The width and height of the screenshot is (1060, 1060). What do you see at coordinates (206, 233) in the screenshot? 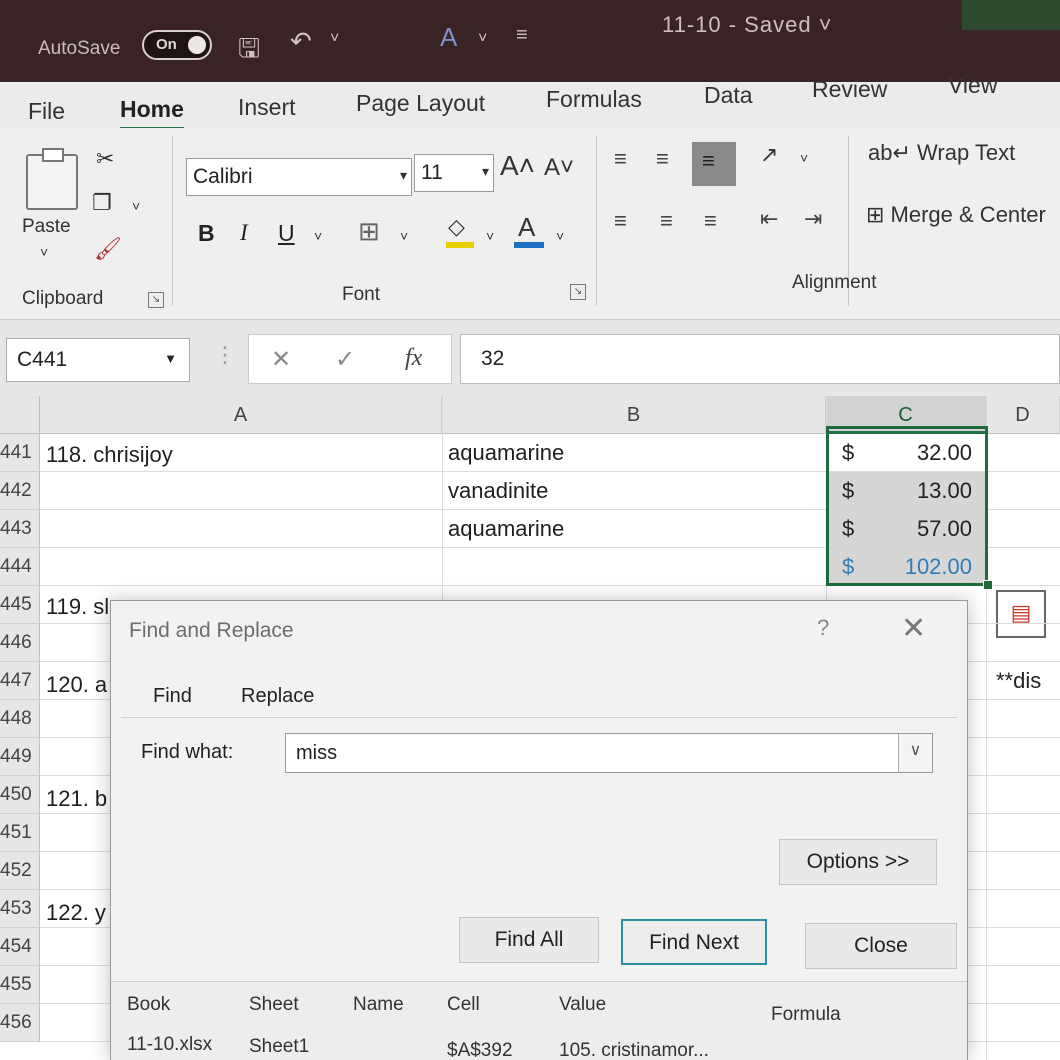
I see `bold-button: B` at bounding box center [206, 233].